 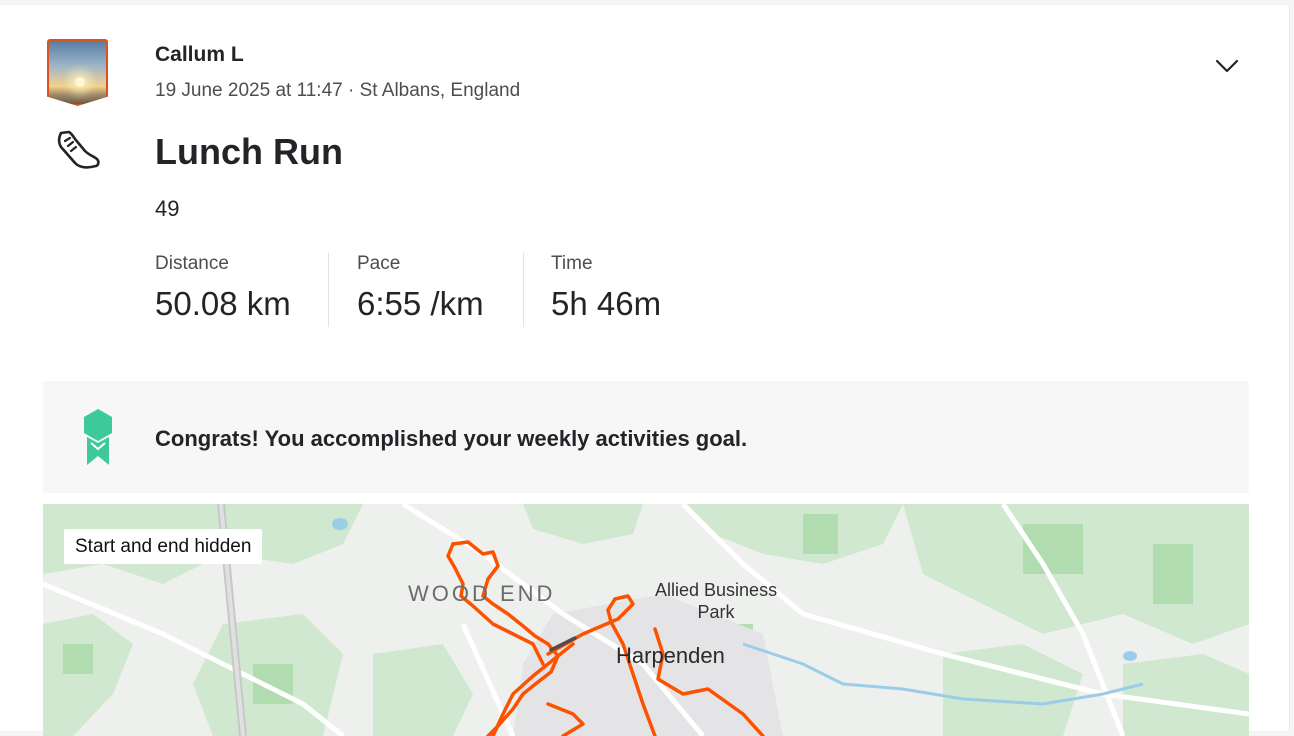 I want to click on activity-title: Lunch Run, so click(x=249, y=152).